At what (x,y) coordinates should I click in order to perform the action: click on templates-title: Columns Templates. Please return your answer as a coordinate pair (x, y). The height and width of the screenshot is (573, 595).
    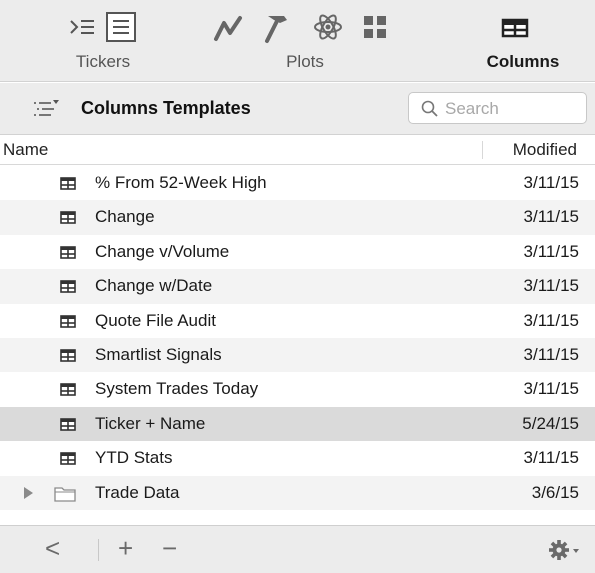
    Looking at the image, I should click on (166, 108).